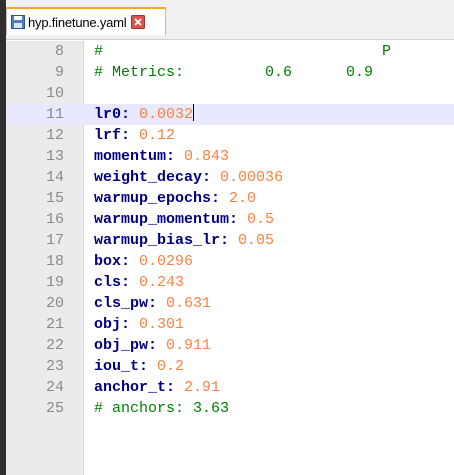 Image resolution: width=454 pixels, height=475 pixels. I want to click on yaml-key: cls_pw, so click(121, 303).